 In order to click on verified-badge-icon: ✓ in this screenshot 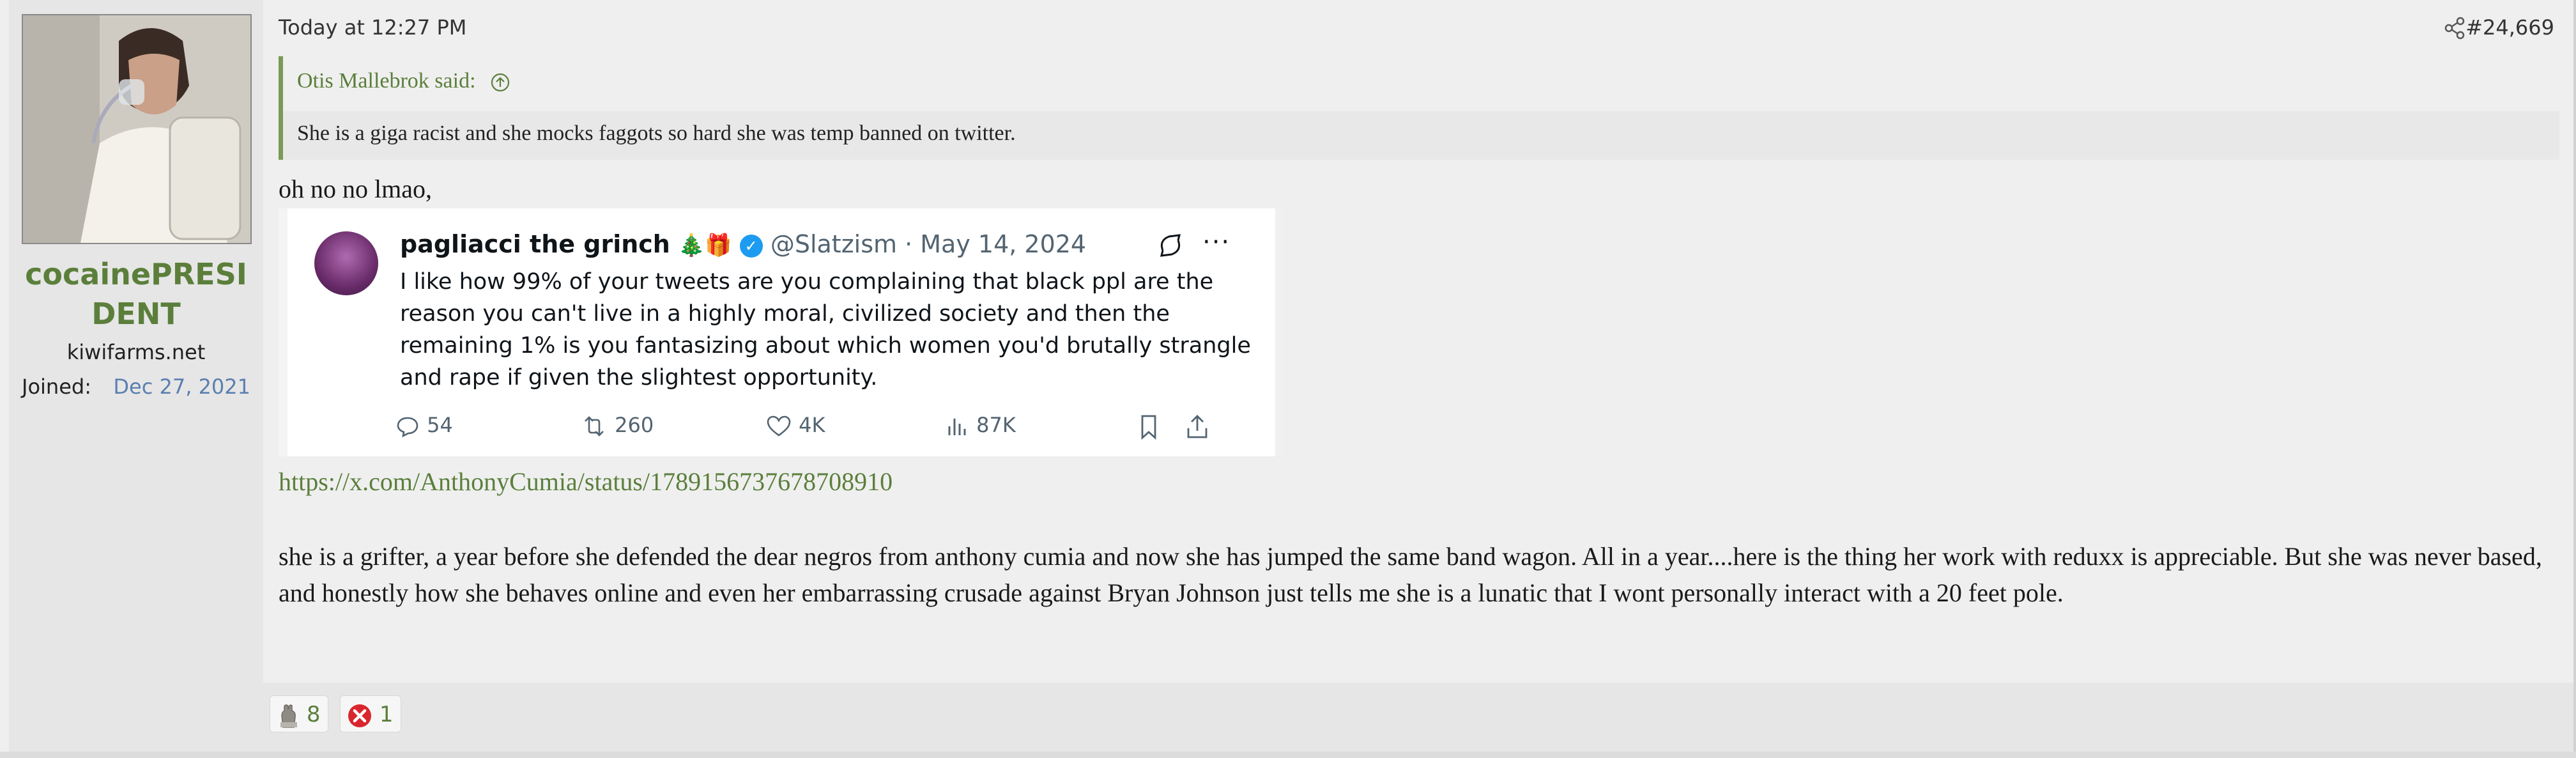, I will do `click(751, 246)`.